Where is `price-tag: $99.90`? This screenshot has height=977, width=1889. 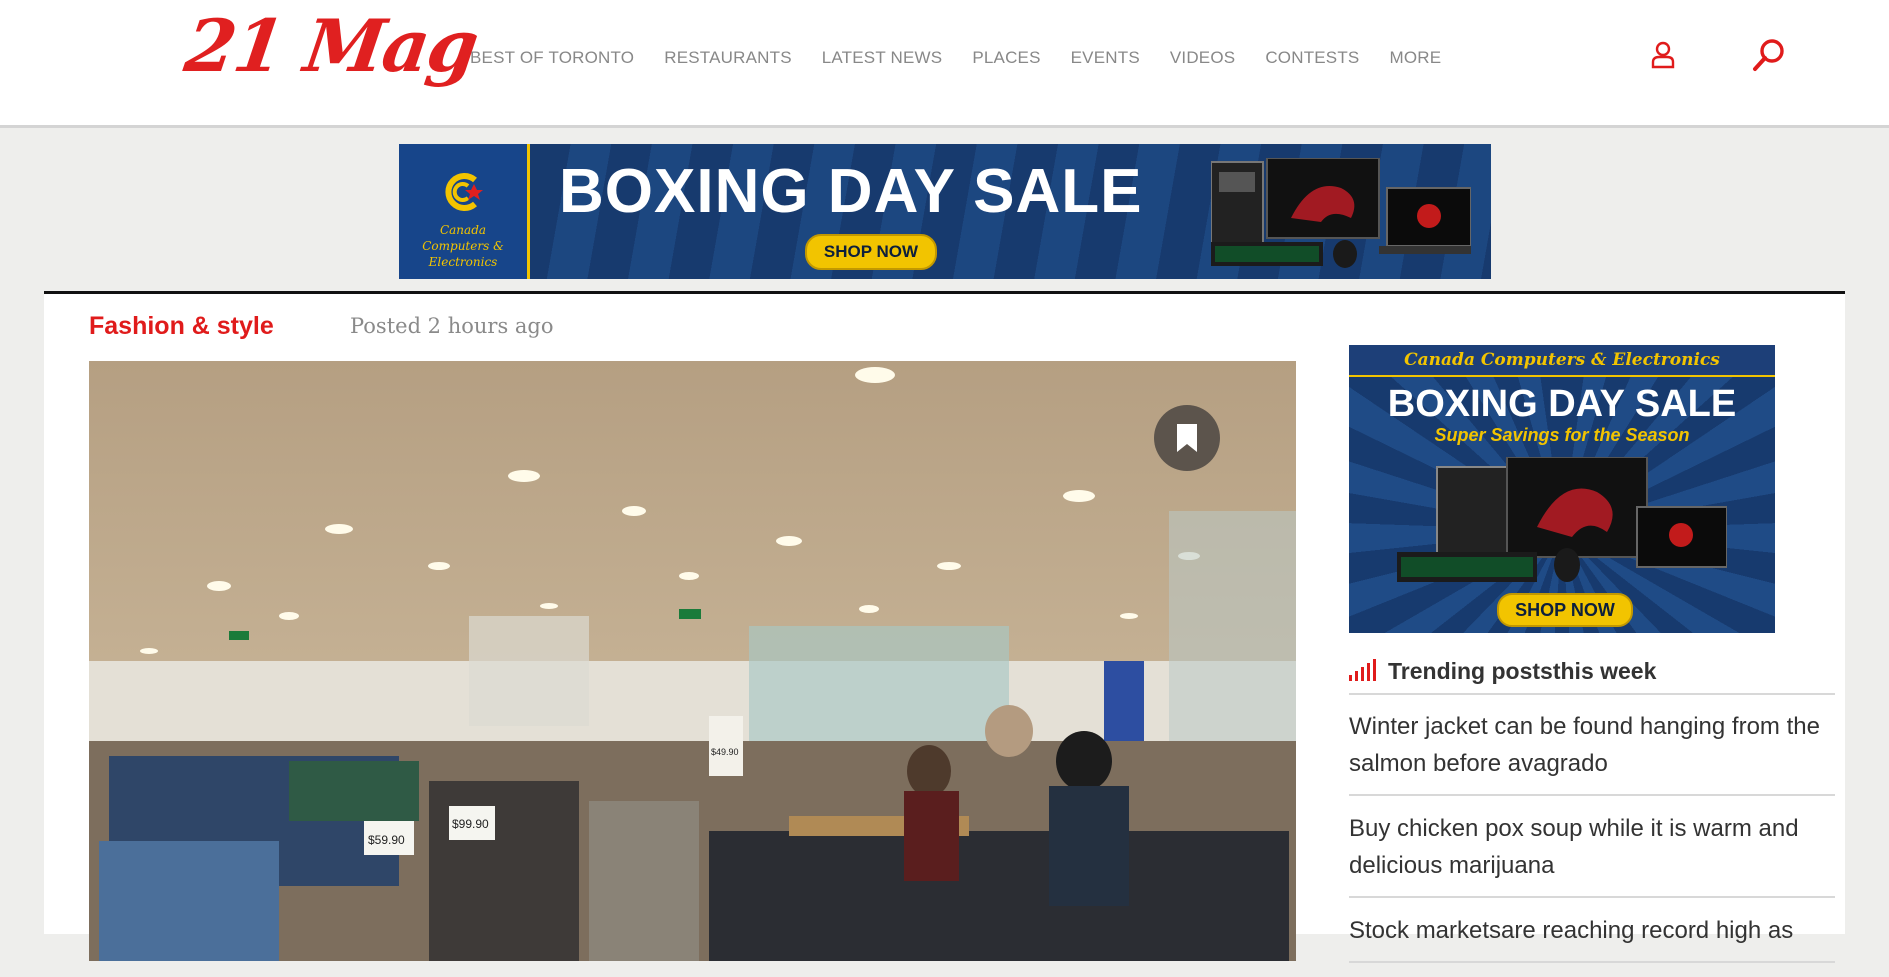
price-tag: $99.90 is located at coordinates (470, 824).